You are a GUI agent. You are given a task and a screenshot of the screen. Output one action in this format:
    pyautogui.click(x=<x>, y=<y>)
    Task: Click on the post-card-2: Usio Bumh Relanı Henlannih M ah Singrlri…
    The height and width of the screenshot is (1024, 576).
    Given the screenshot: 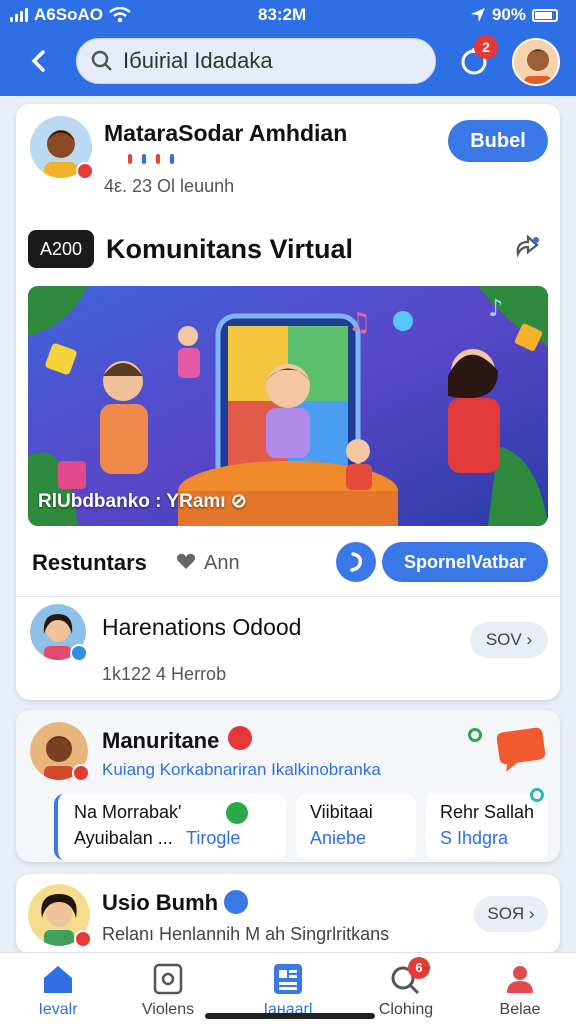 What is the action you would take?
    pyautogui.click(x=288, y=914)
    